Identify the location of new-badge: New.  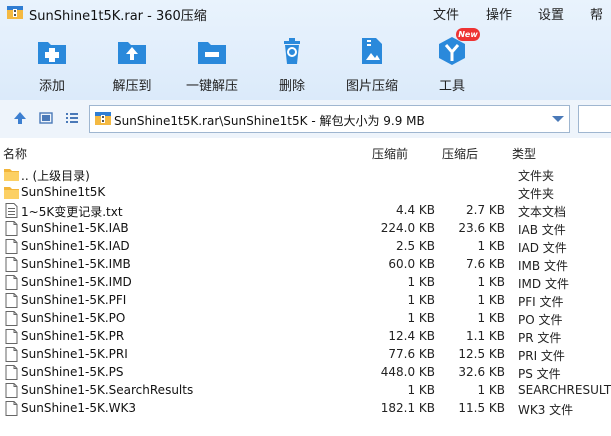
(468, 34).